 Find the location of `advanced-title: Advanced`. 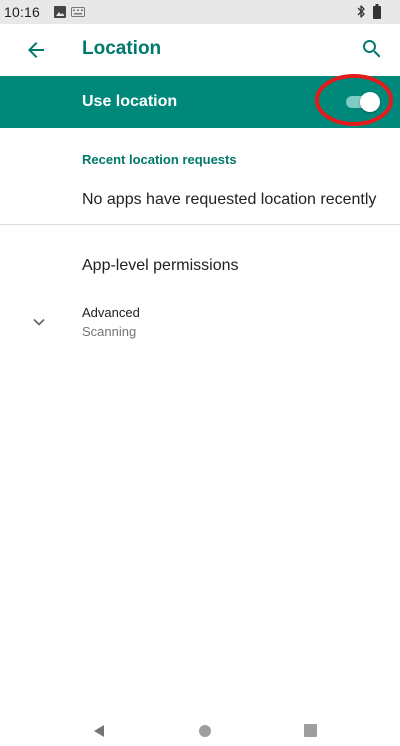

advanced-title: Advanced is located at coordinates (111, 312).